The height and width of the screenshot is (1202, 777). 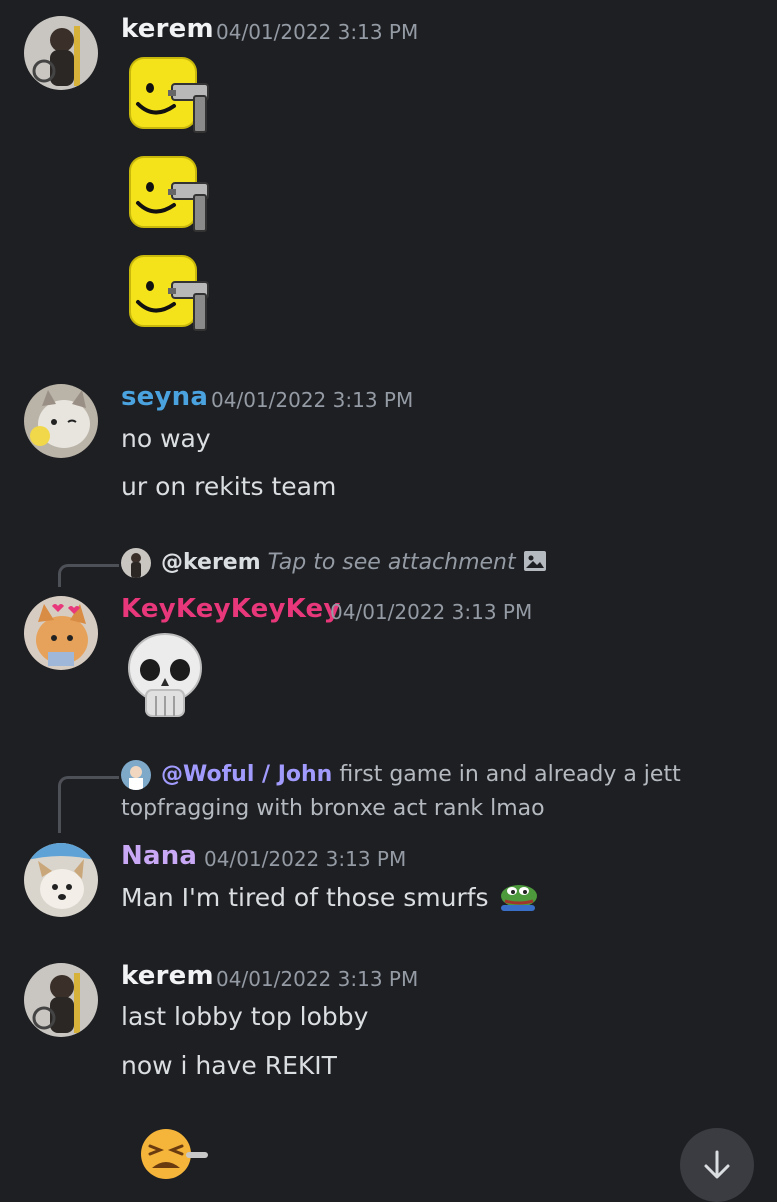 What do you see at coordinates (174, 1154) in the screenshot?
I see `tired-face-smoking-emoji` at bounding box center [174, 1154].